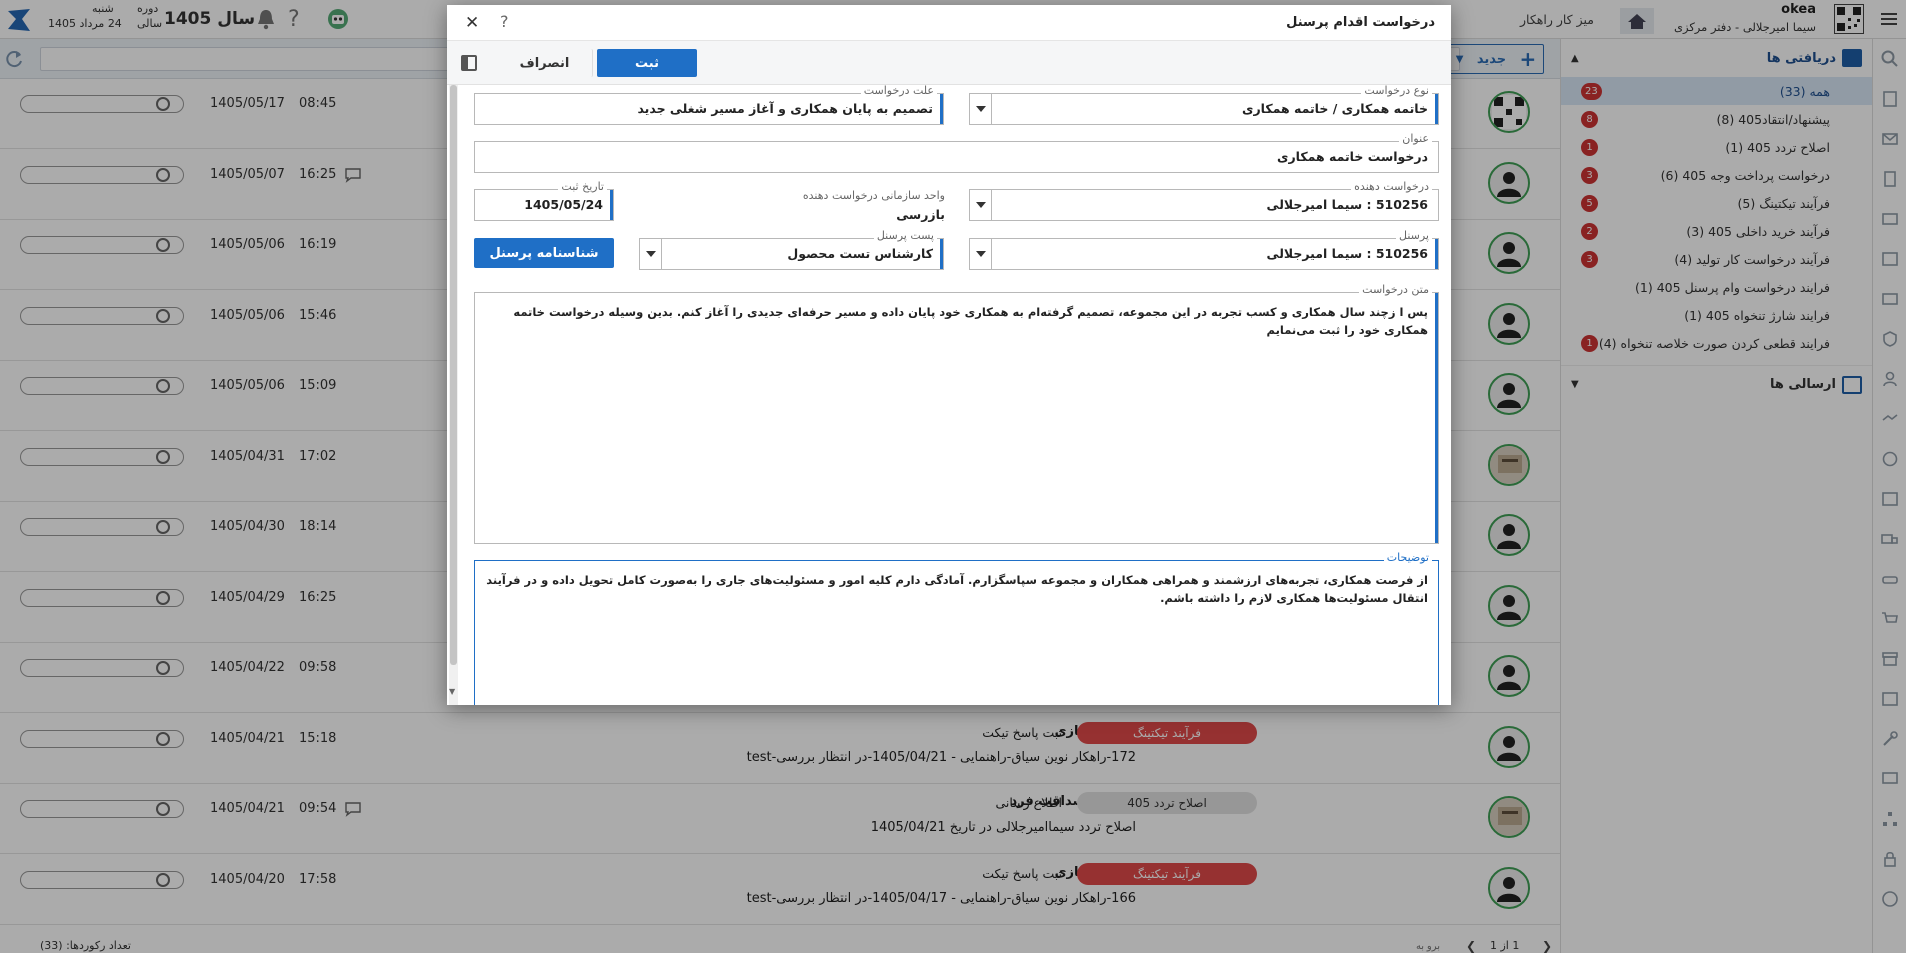 This screenshot has width=1906, height=953. What do you see at coordinates (1391, 187) in the screenshot?
I see `requester-label: درخواست دهنده` at bounding box center [1391, 187].